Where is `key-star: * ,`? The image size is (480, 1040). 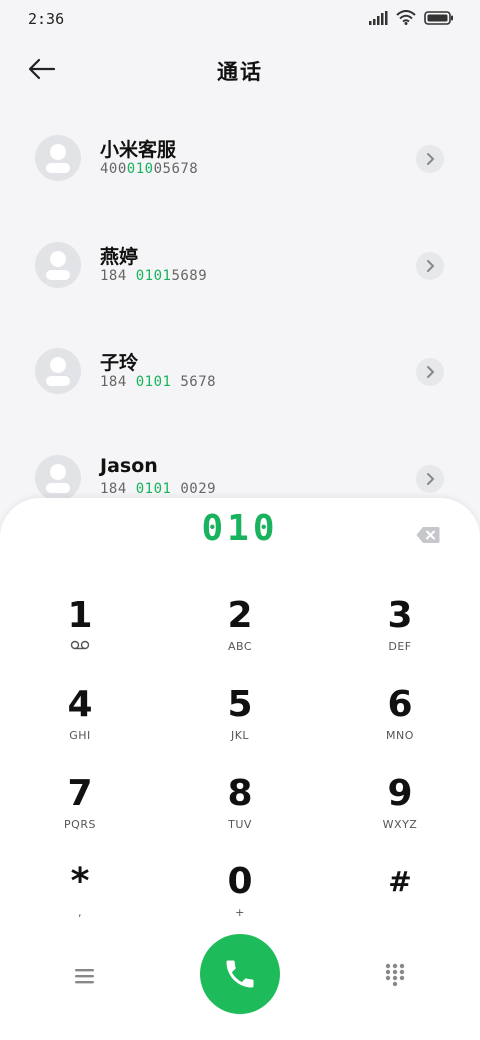 key-star: * , is located at coordinates (80, 898).